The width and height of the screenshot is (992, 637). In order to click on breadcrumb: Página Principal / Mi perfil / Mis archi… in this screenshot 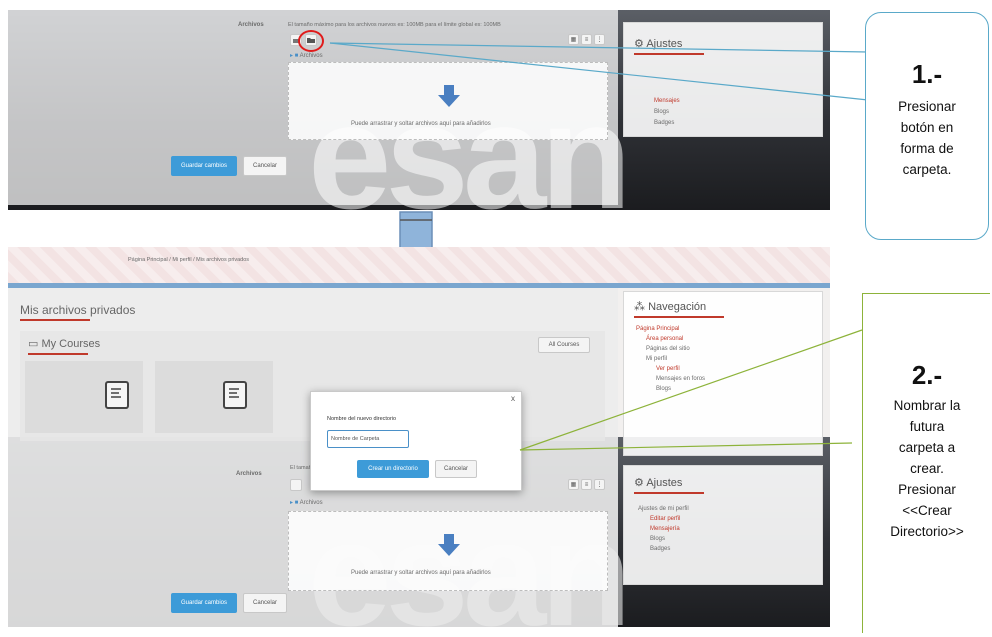, I will do `click(189, 260)`.